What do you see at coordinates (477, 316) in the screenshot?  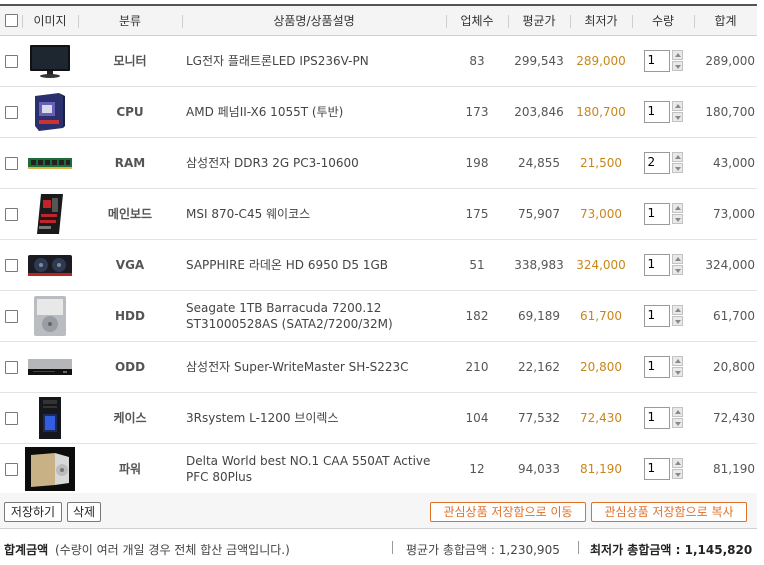 I see `vendor-count: 182` at bounding box center [477, 316].